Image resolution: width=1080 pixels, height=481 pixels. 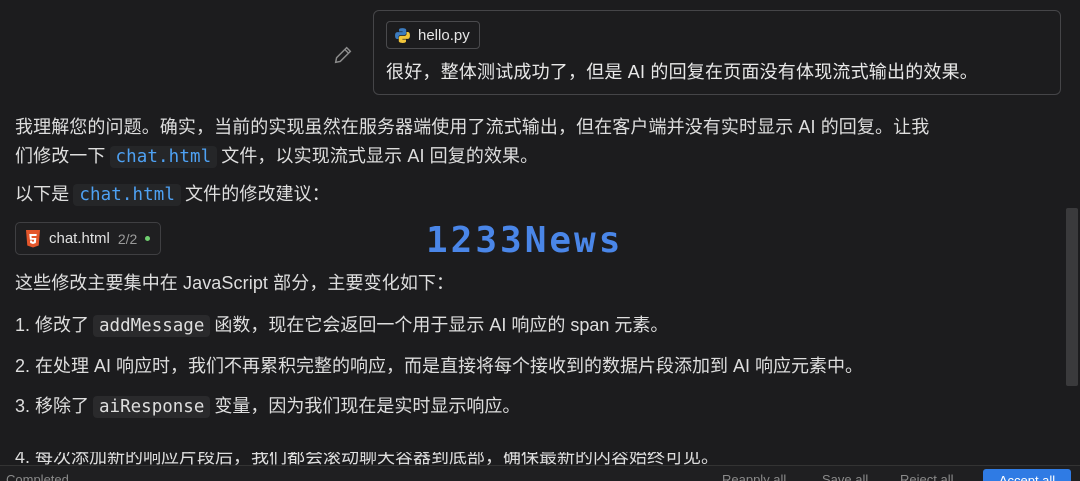 I want to click on scrollbar, so click(x=1072, y=297).